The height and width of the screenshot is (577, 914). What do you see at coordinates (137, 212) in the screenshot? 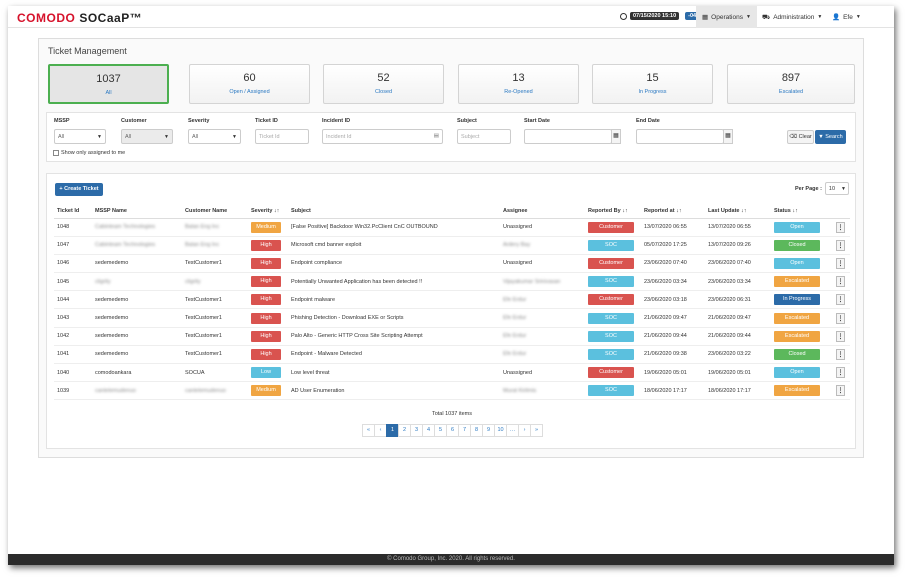
I see `col-mssp: MSSP Name` at bounding box center [137, 212].